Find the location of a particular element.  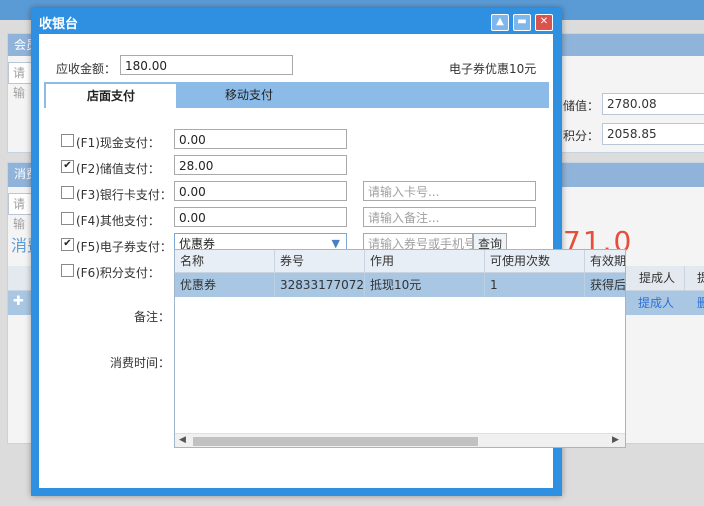

stored-value-input: 28.00 is located at coordinates (260, 165).